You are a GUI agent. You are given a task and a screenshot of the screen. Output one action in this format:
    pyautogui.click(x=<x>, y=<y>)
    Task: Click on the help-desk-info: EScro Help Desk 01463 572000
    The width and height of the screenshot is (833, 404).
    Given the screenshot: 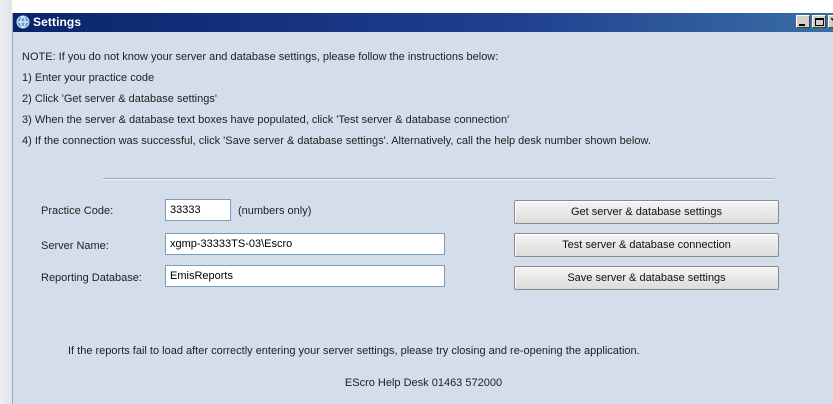 What is the action you would take?
    pyautogui.click(x=423, y=383)
    